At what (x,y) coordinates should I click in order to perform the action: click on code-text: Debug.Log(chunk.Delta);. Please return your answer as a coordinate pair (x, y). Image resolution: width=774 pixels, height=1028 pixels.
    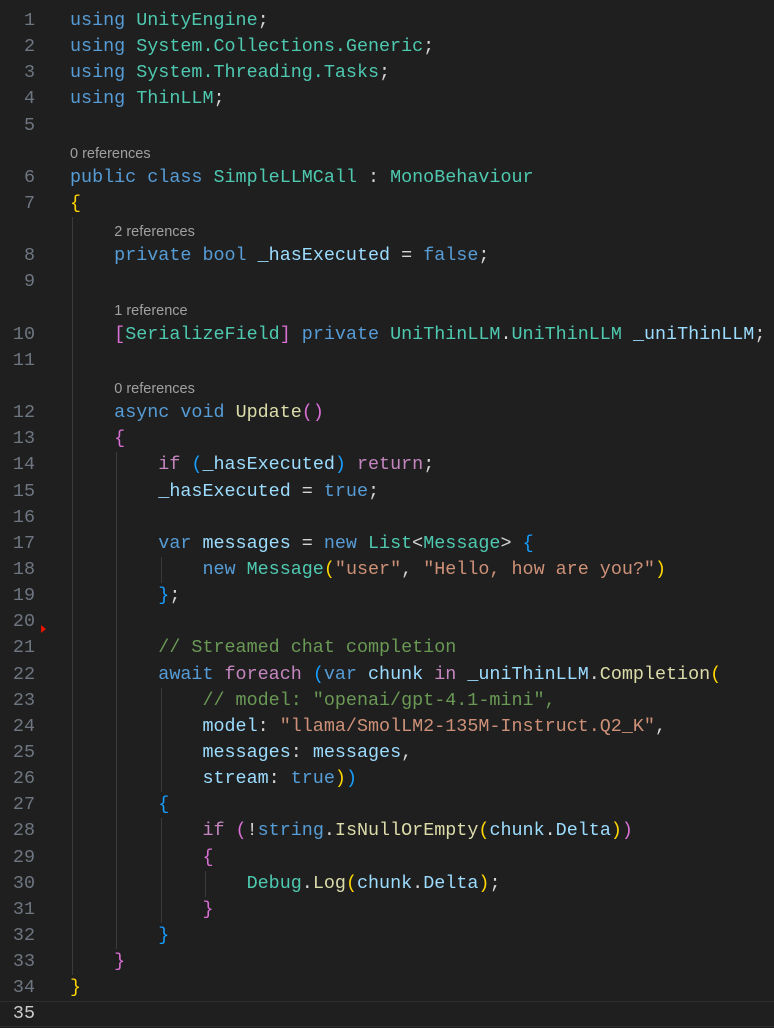
    Looking at the image, I should click on (285, 884).